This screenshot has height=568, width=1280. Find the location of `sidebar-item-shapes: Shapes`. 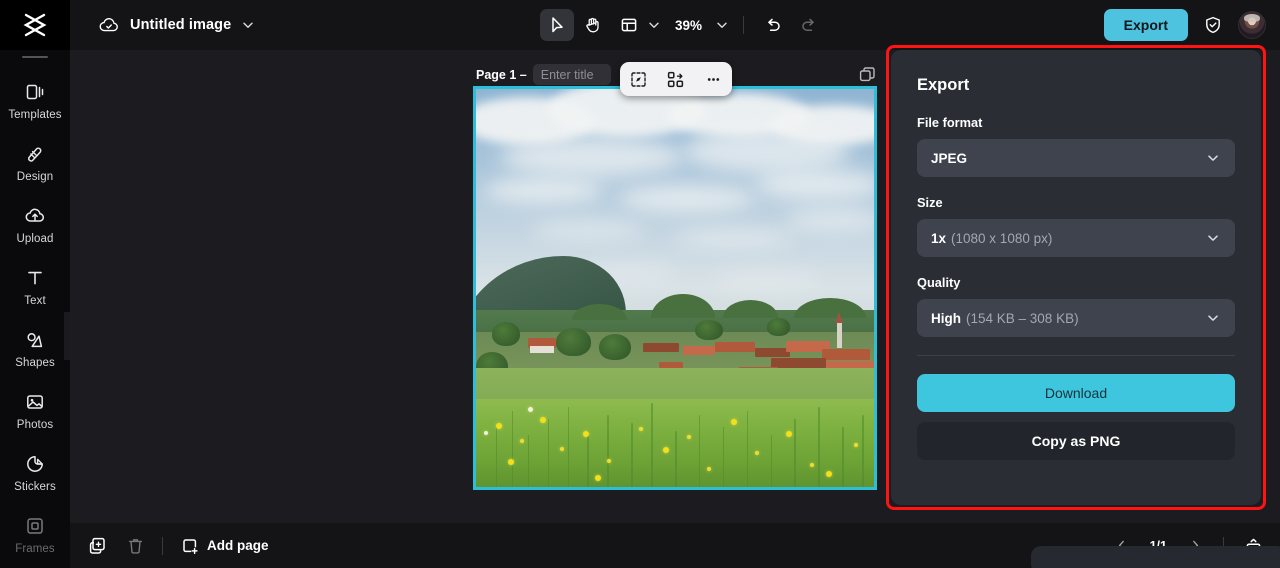

sidebar-item-shapes: Shapes is located at coordinates (35, 349).